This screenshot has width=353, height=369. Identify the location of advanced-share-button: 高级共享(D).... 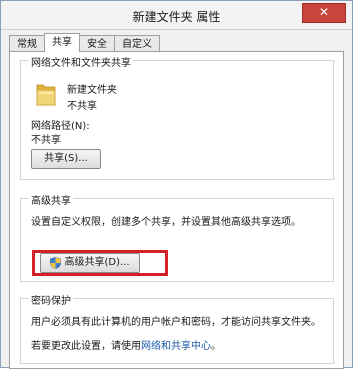
(90, 263).